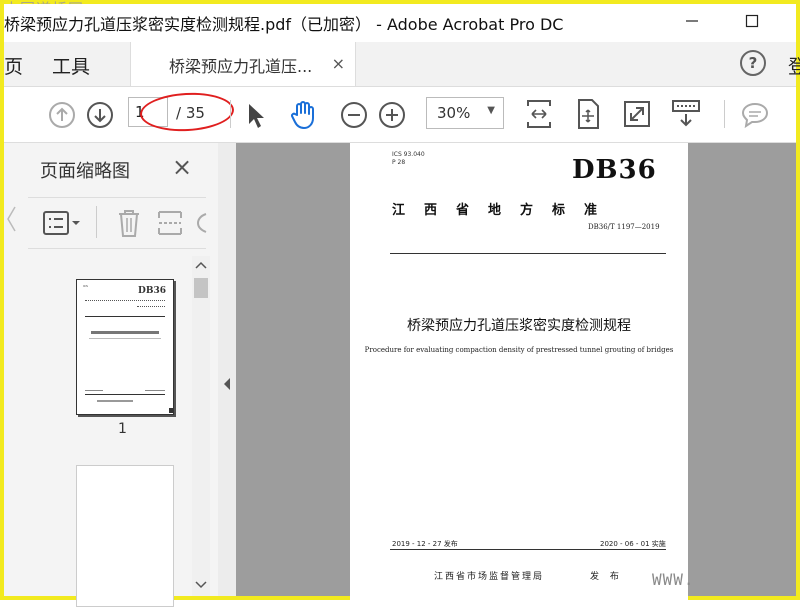  I want to click on arrow-up-circle-icon, so click(62, 115).